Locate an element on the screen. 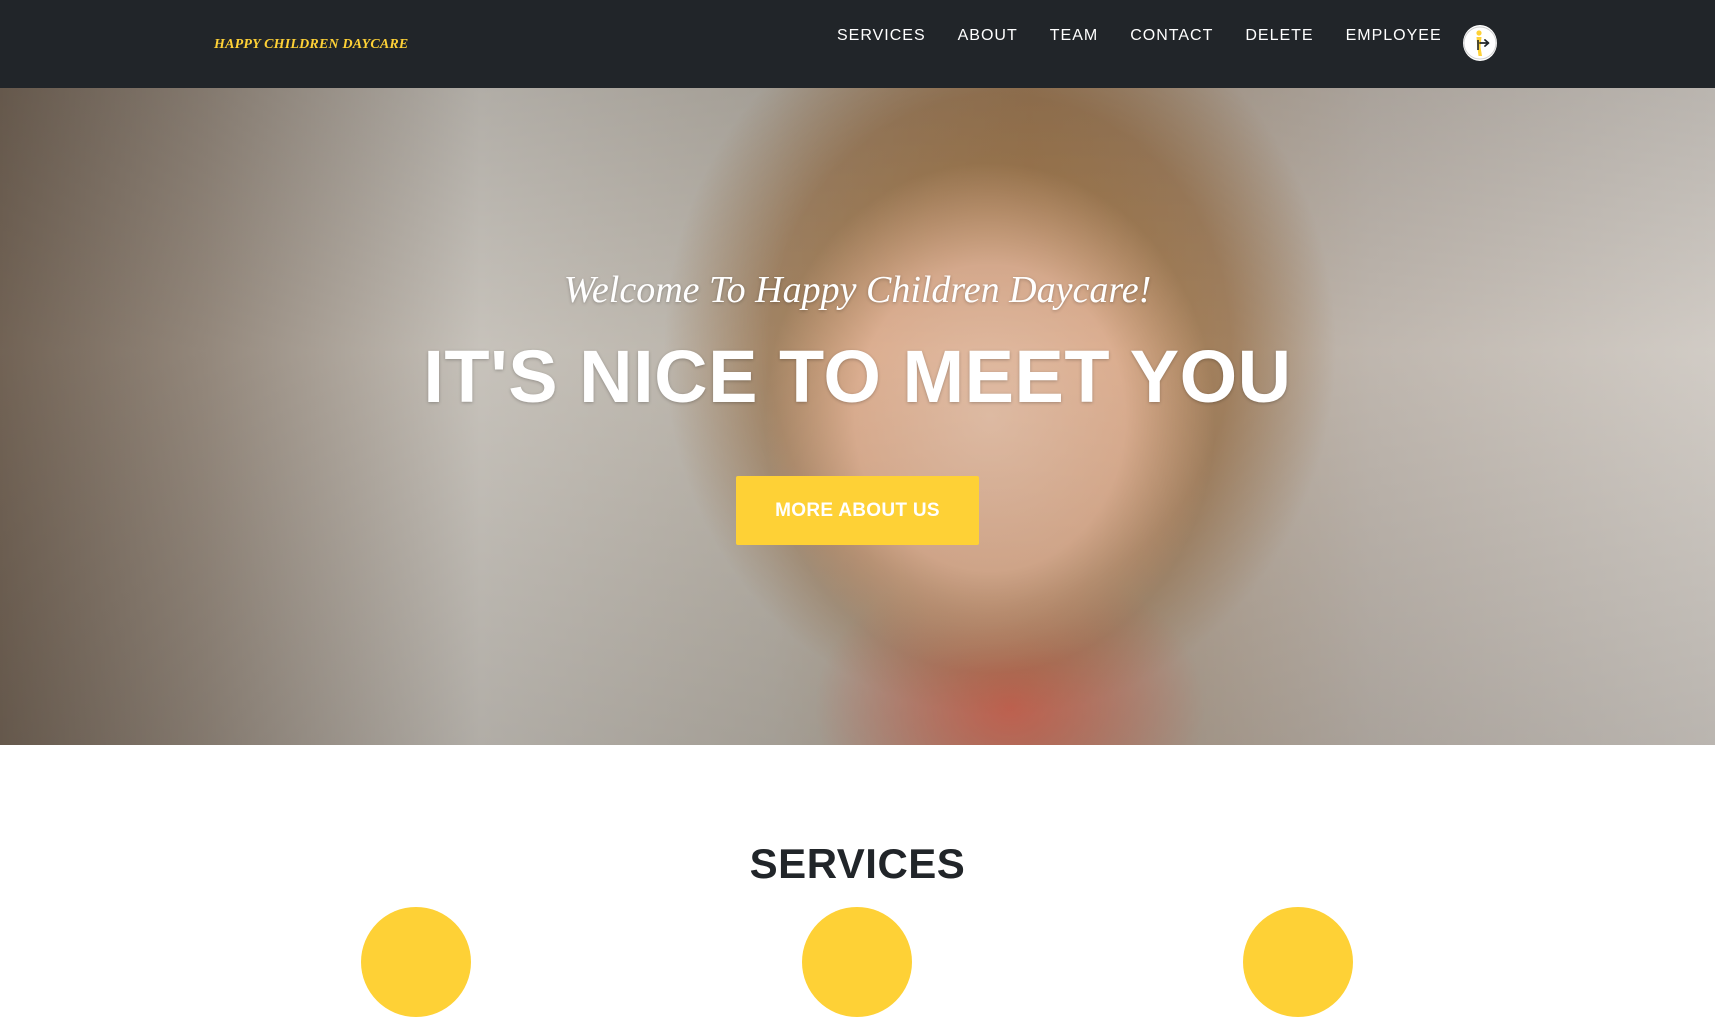  nav-link-services: SERVICES is located at coordinates (881, 36).